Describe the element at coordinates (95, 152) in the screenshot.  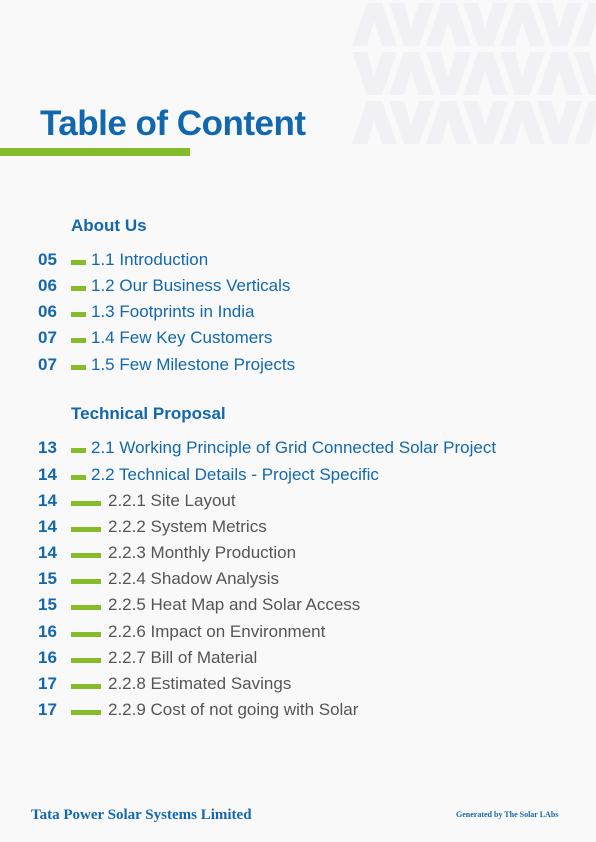
I see `title-underline` at that location.